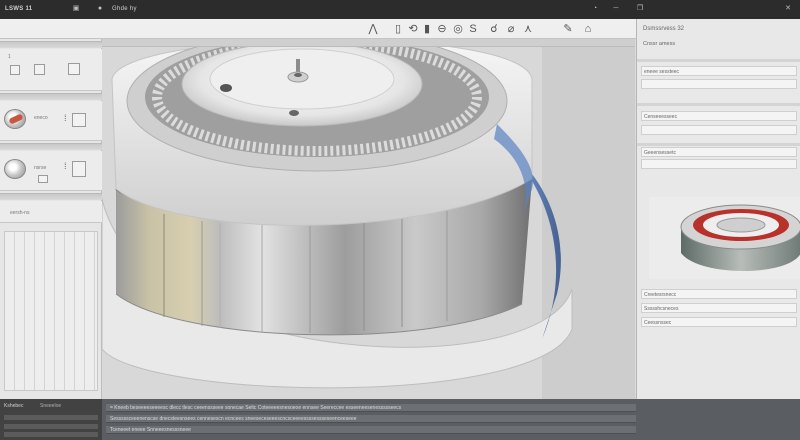 The image size is (800, 440). What do you see at coordinates (719, 152) in the screenshot?
I see `property-field: Geeensessetc` at bounding box center [719, 152].